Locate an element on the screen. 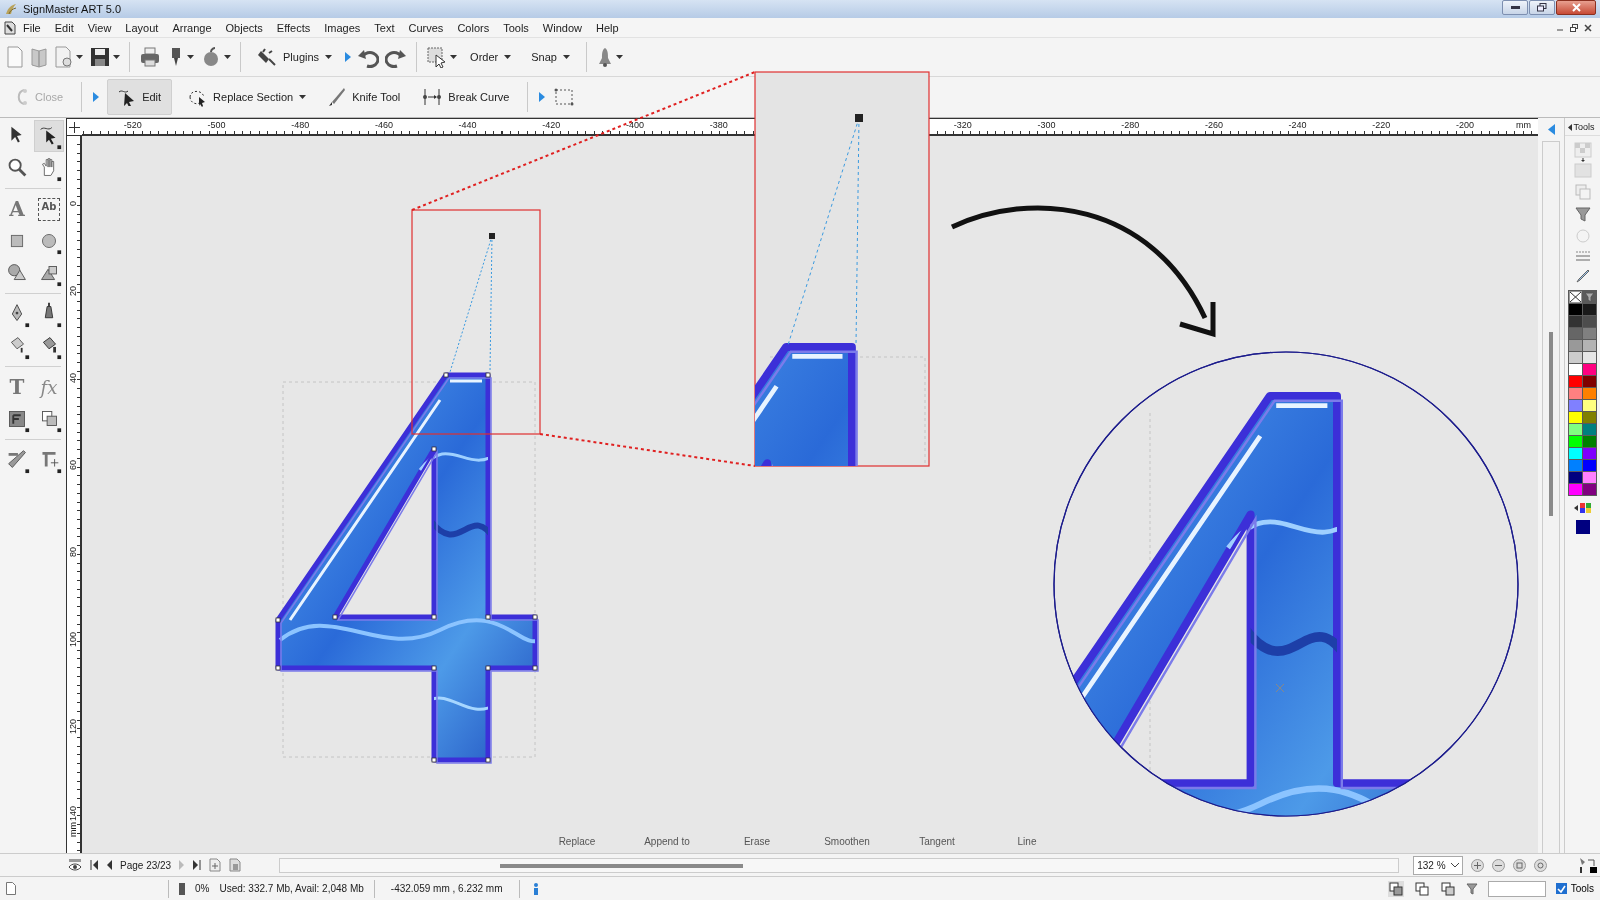 Image resolution: width=1600 pixels, height=900 pixels. order-button: Order is located at coordinates (491, 57).